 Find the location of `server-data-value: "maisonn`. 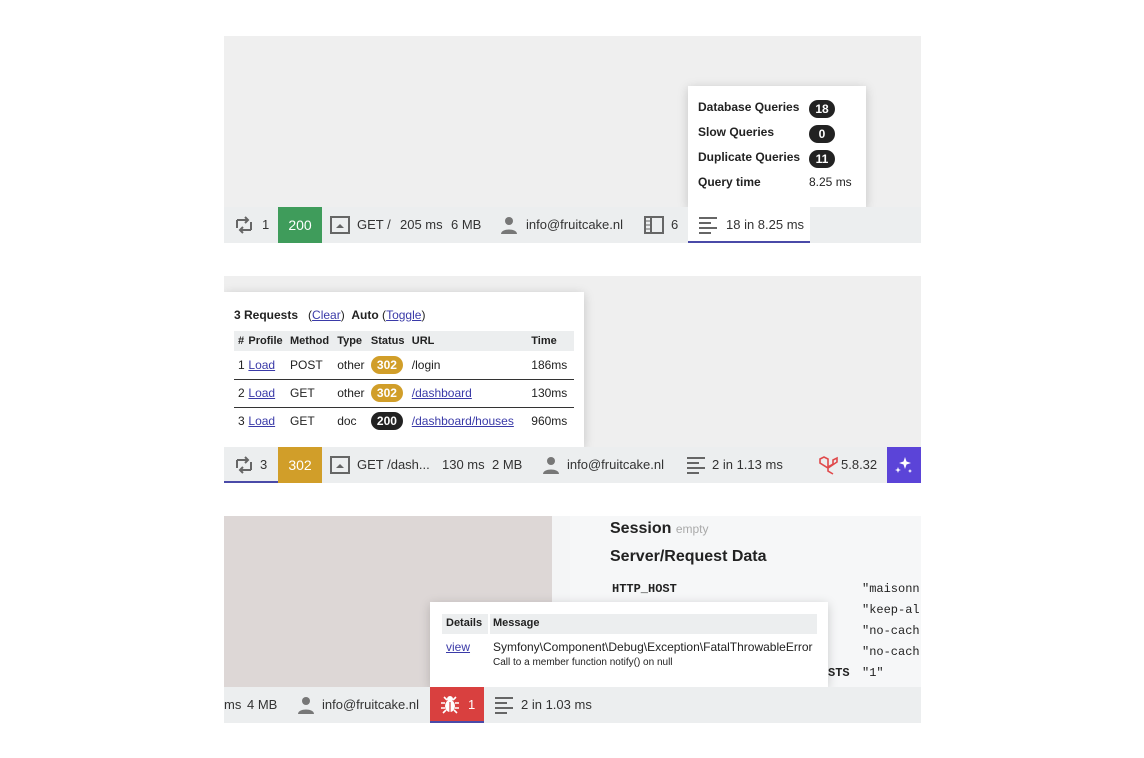

server-data-value: "maisonn is located at coordinates (891, 589).